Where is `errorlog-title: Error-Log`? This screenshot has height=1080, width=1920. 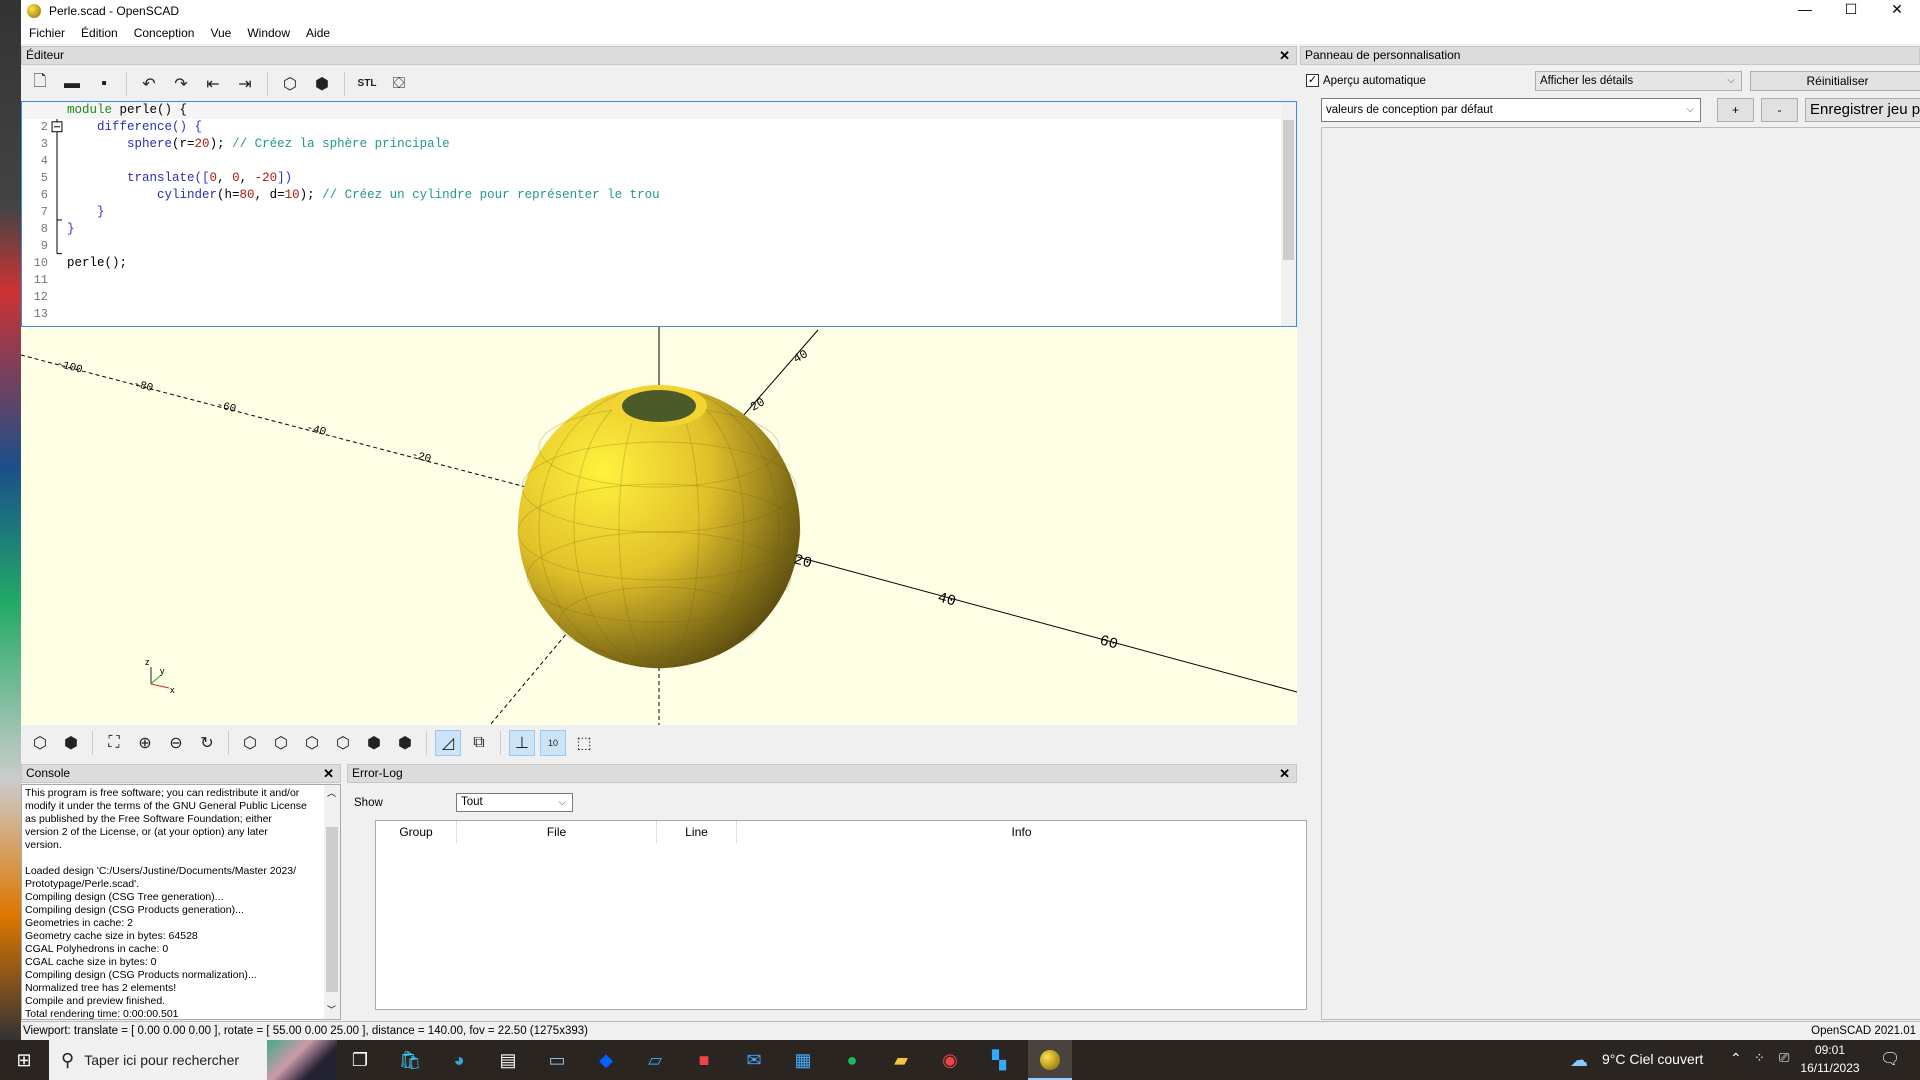 errorlog-title: Error-Log is located at coordinates (377, 773).